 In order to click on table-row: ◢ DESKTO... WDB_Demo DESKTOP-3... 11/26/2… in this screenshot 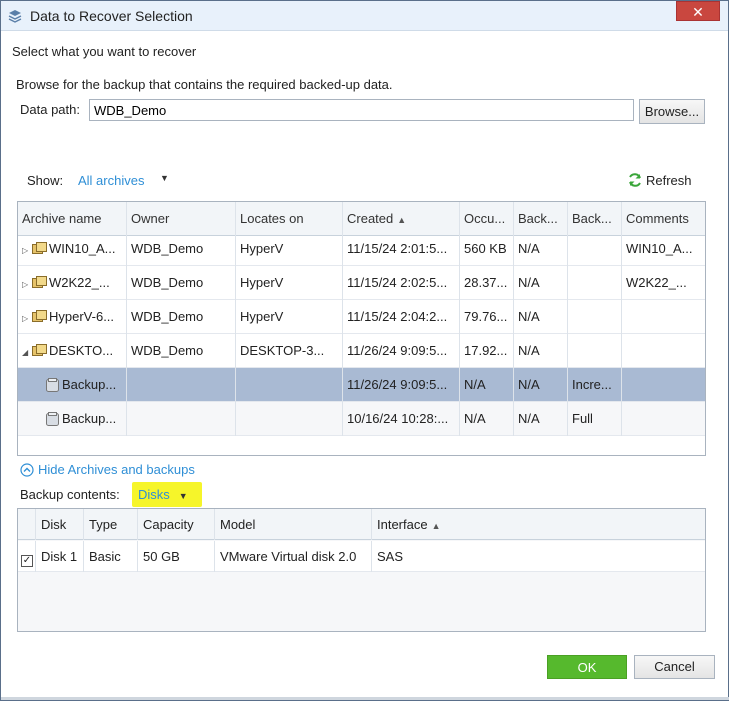, I will do `click(361, 351)`.